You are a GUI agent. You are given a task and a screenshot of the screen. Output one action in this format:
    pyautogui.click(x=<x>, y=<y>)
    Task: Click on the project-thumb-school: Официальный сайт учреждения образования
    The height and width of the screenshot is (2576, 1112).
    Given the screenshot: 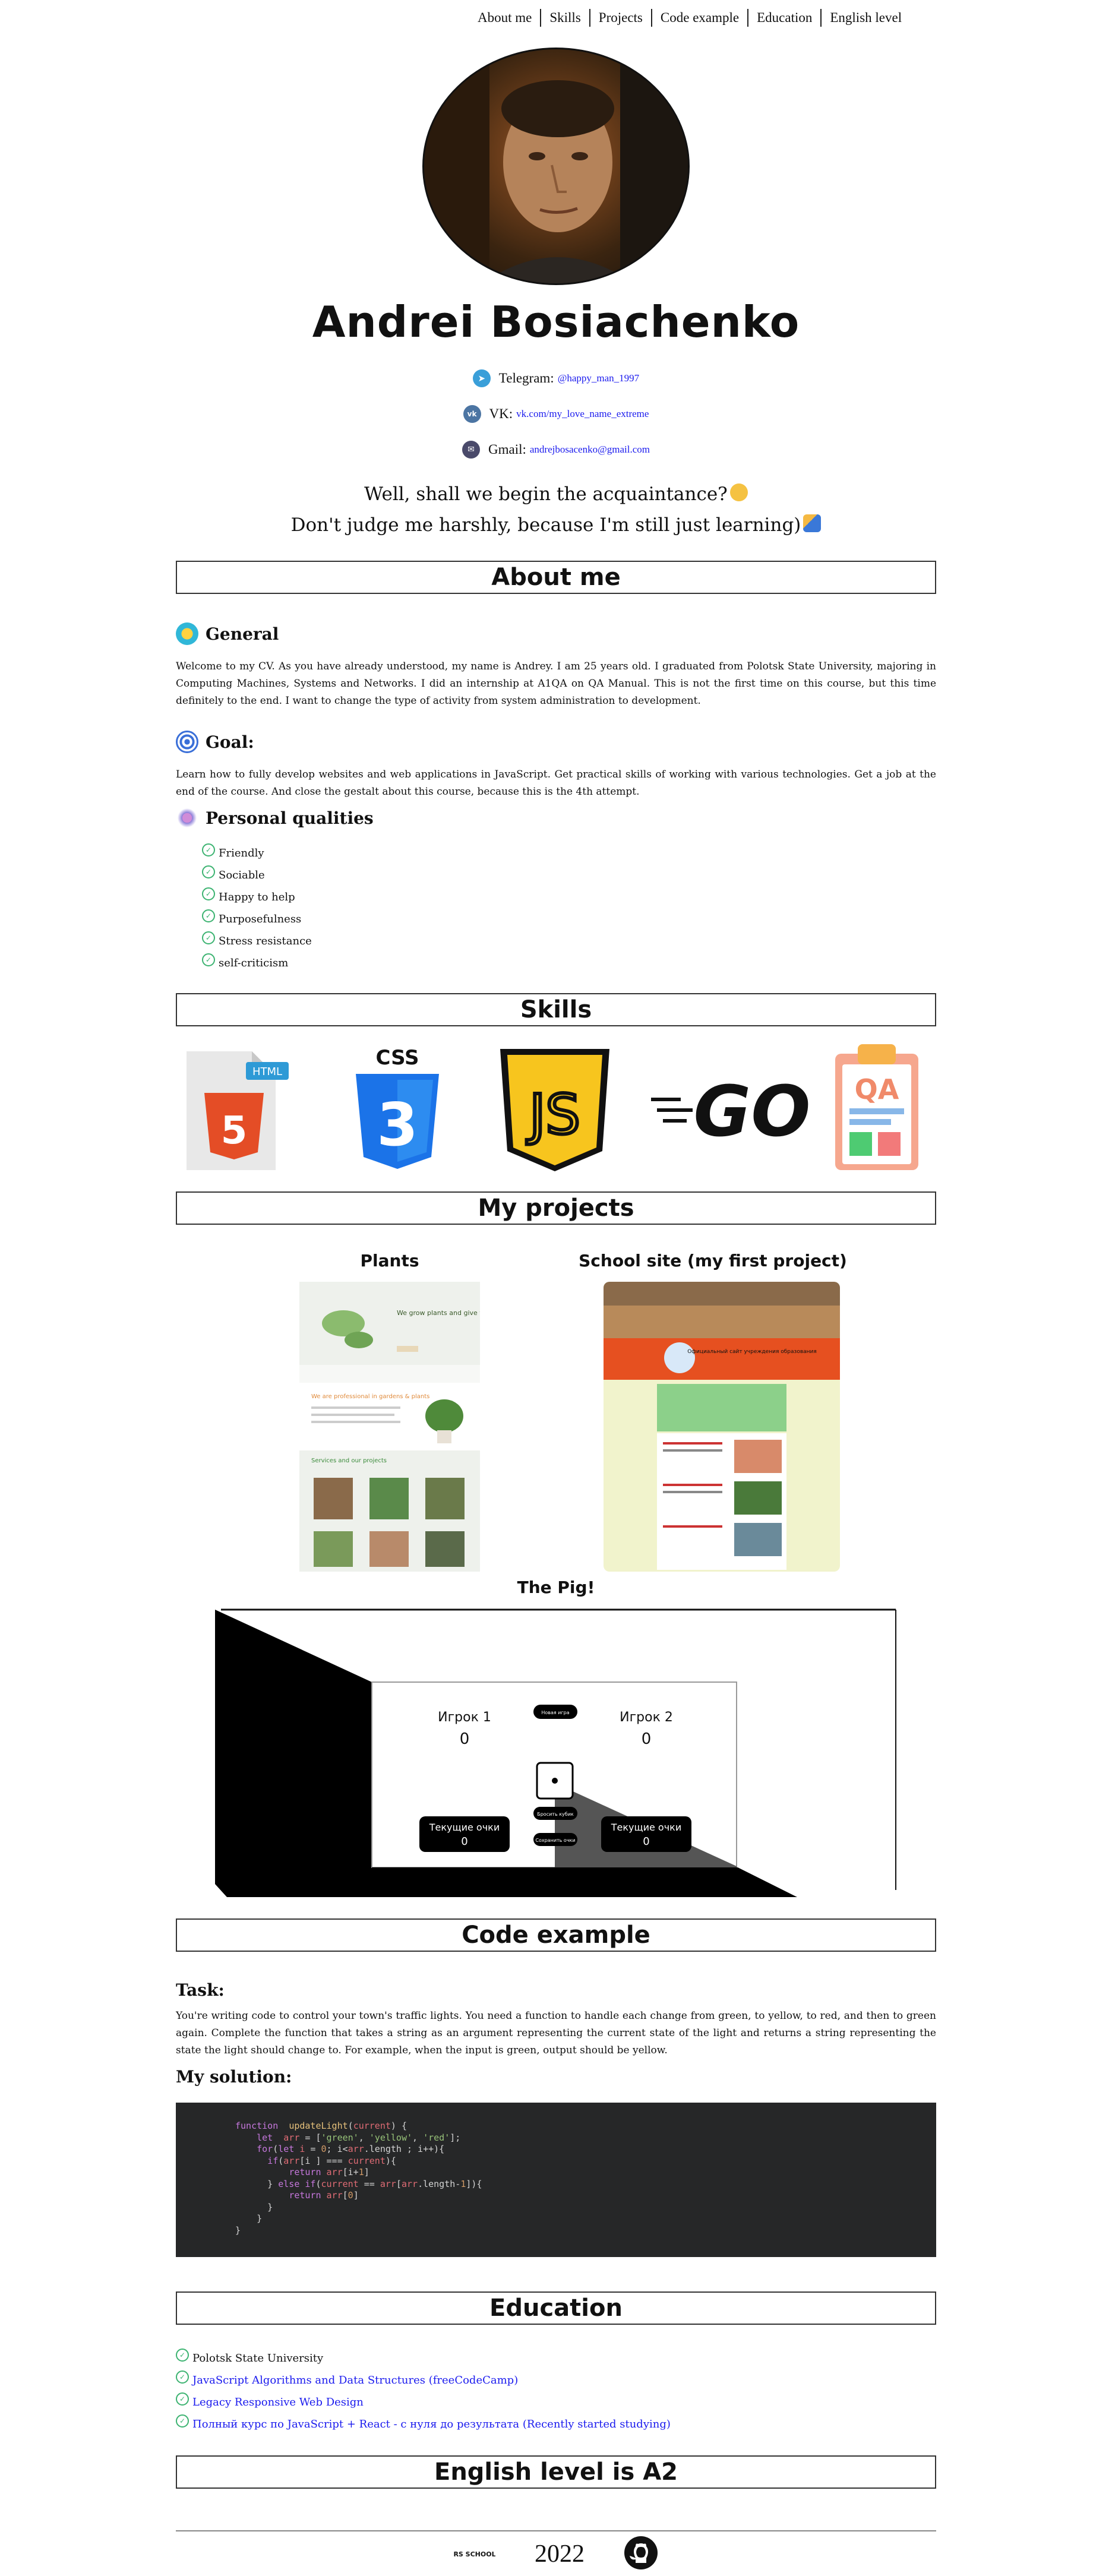 What is the action you would take?
    pyautogui.click(x=722, y=1427)
    